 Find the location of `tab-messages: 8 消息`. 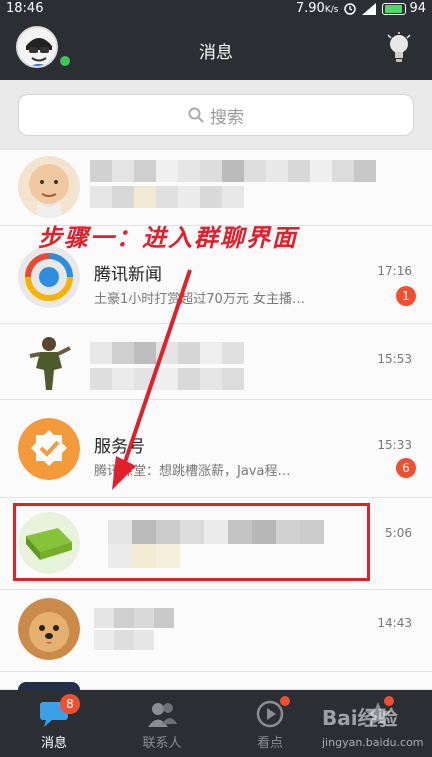

tab-messages: 8 消息 is located at coordinates (54, 723).